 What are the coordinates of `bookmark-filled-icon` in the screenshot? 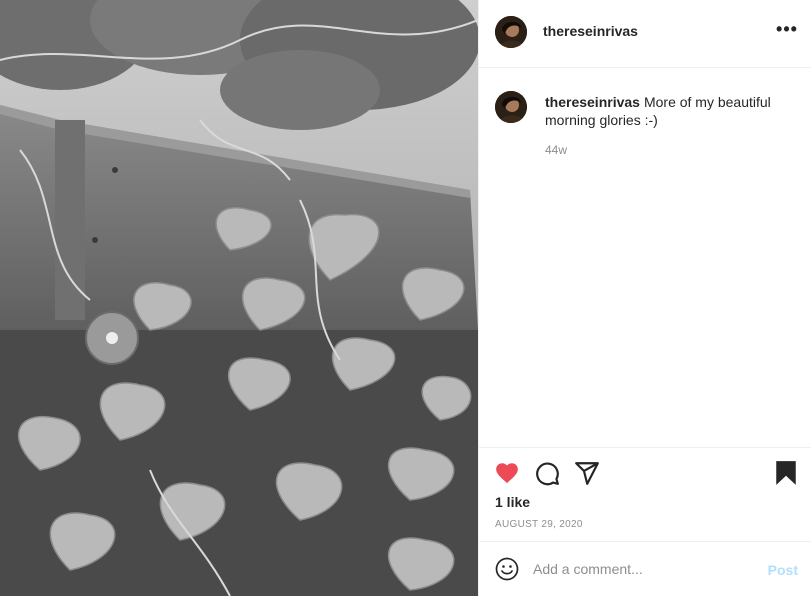 It's located at (786, 473).